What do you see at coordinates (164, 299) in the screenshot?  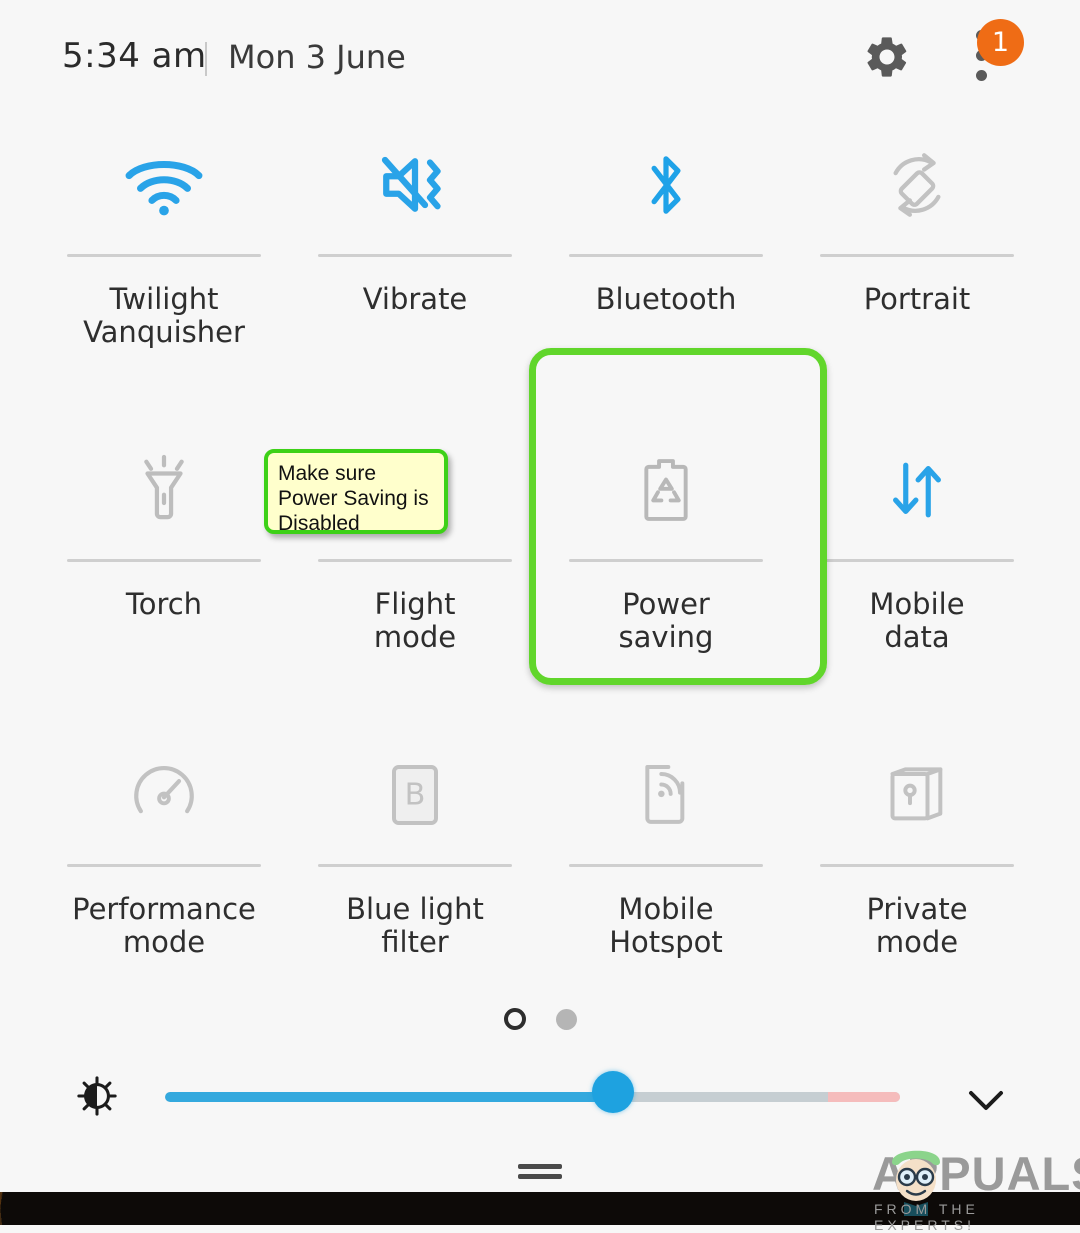 I see `tile-label-line1: Twilight` at bounding box center [164, 299].